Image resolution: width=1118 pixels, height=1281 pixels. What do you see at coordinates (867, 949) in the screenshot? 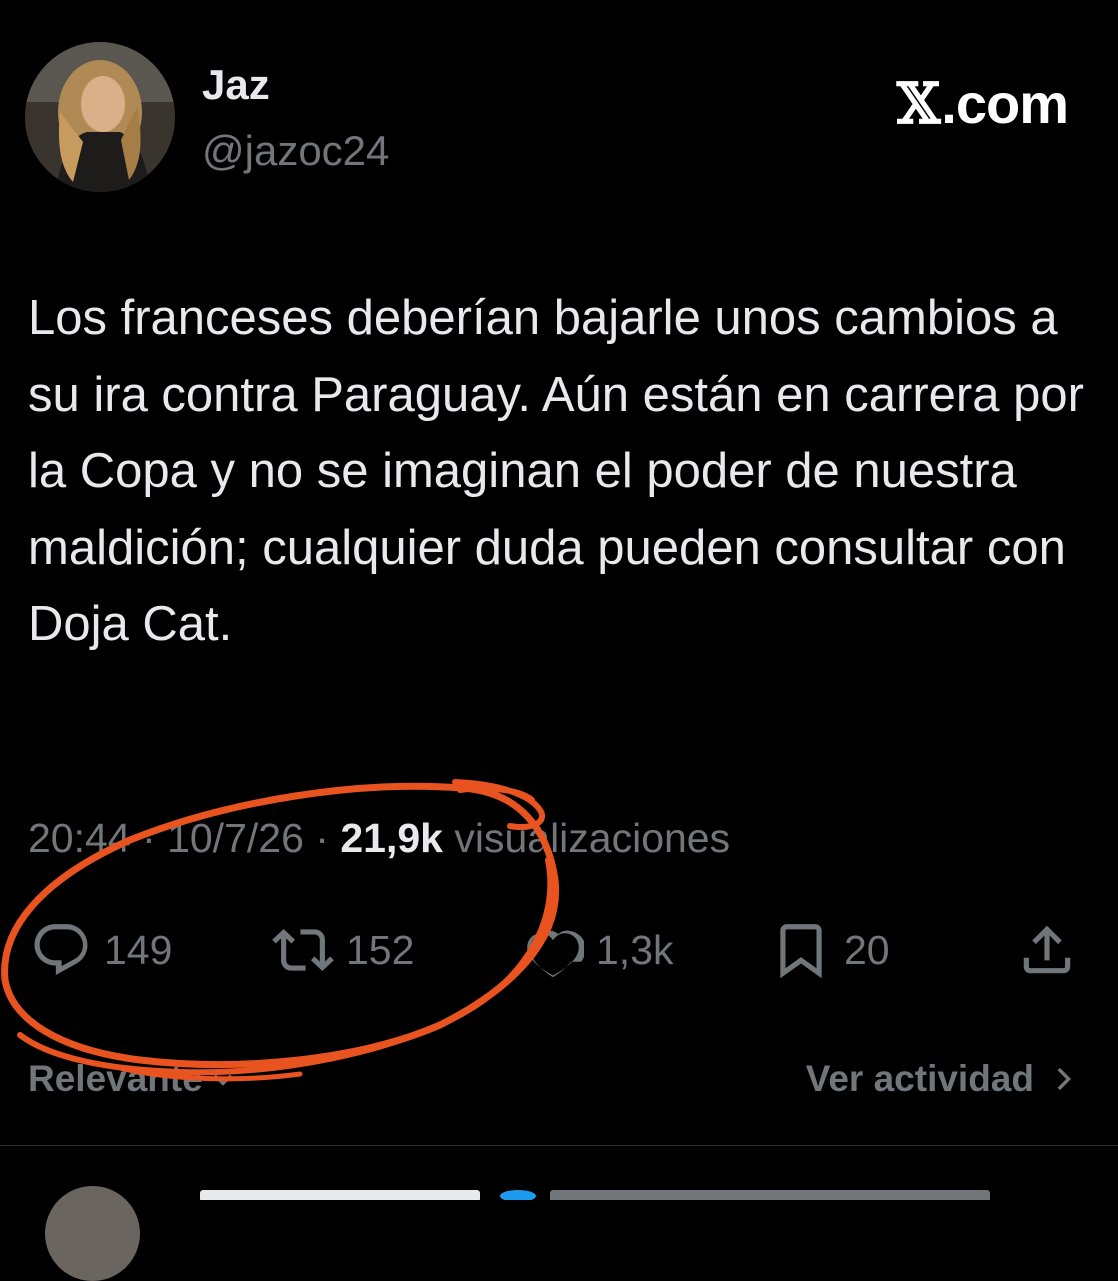
I see `bookmark-count: 20` at bounding box center [867, 949].